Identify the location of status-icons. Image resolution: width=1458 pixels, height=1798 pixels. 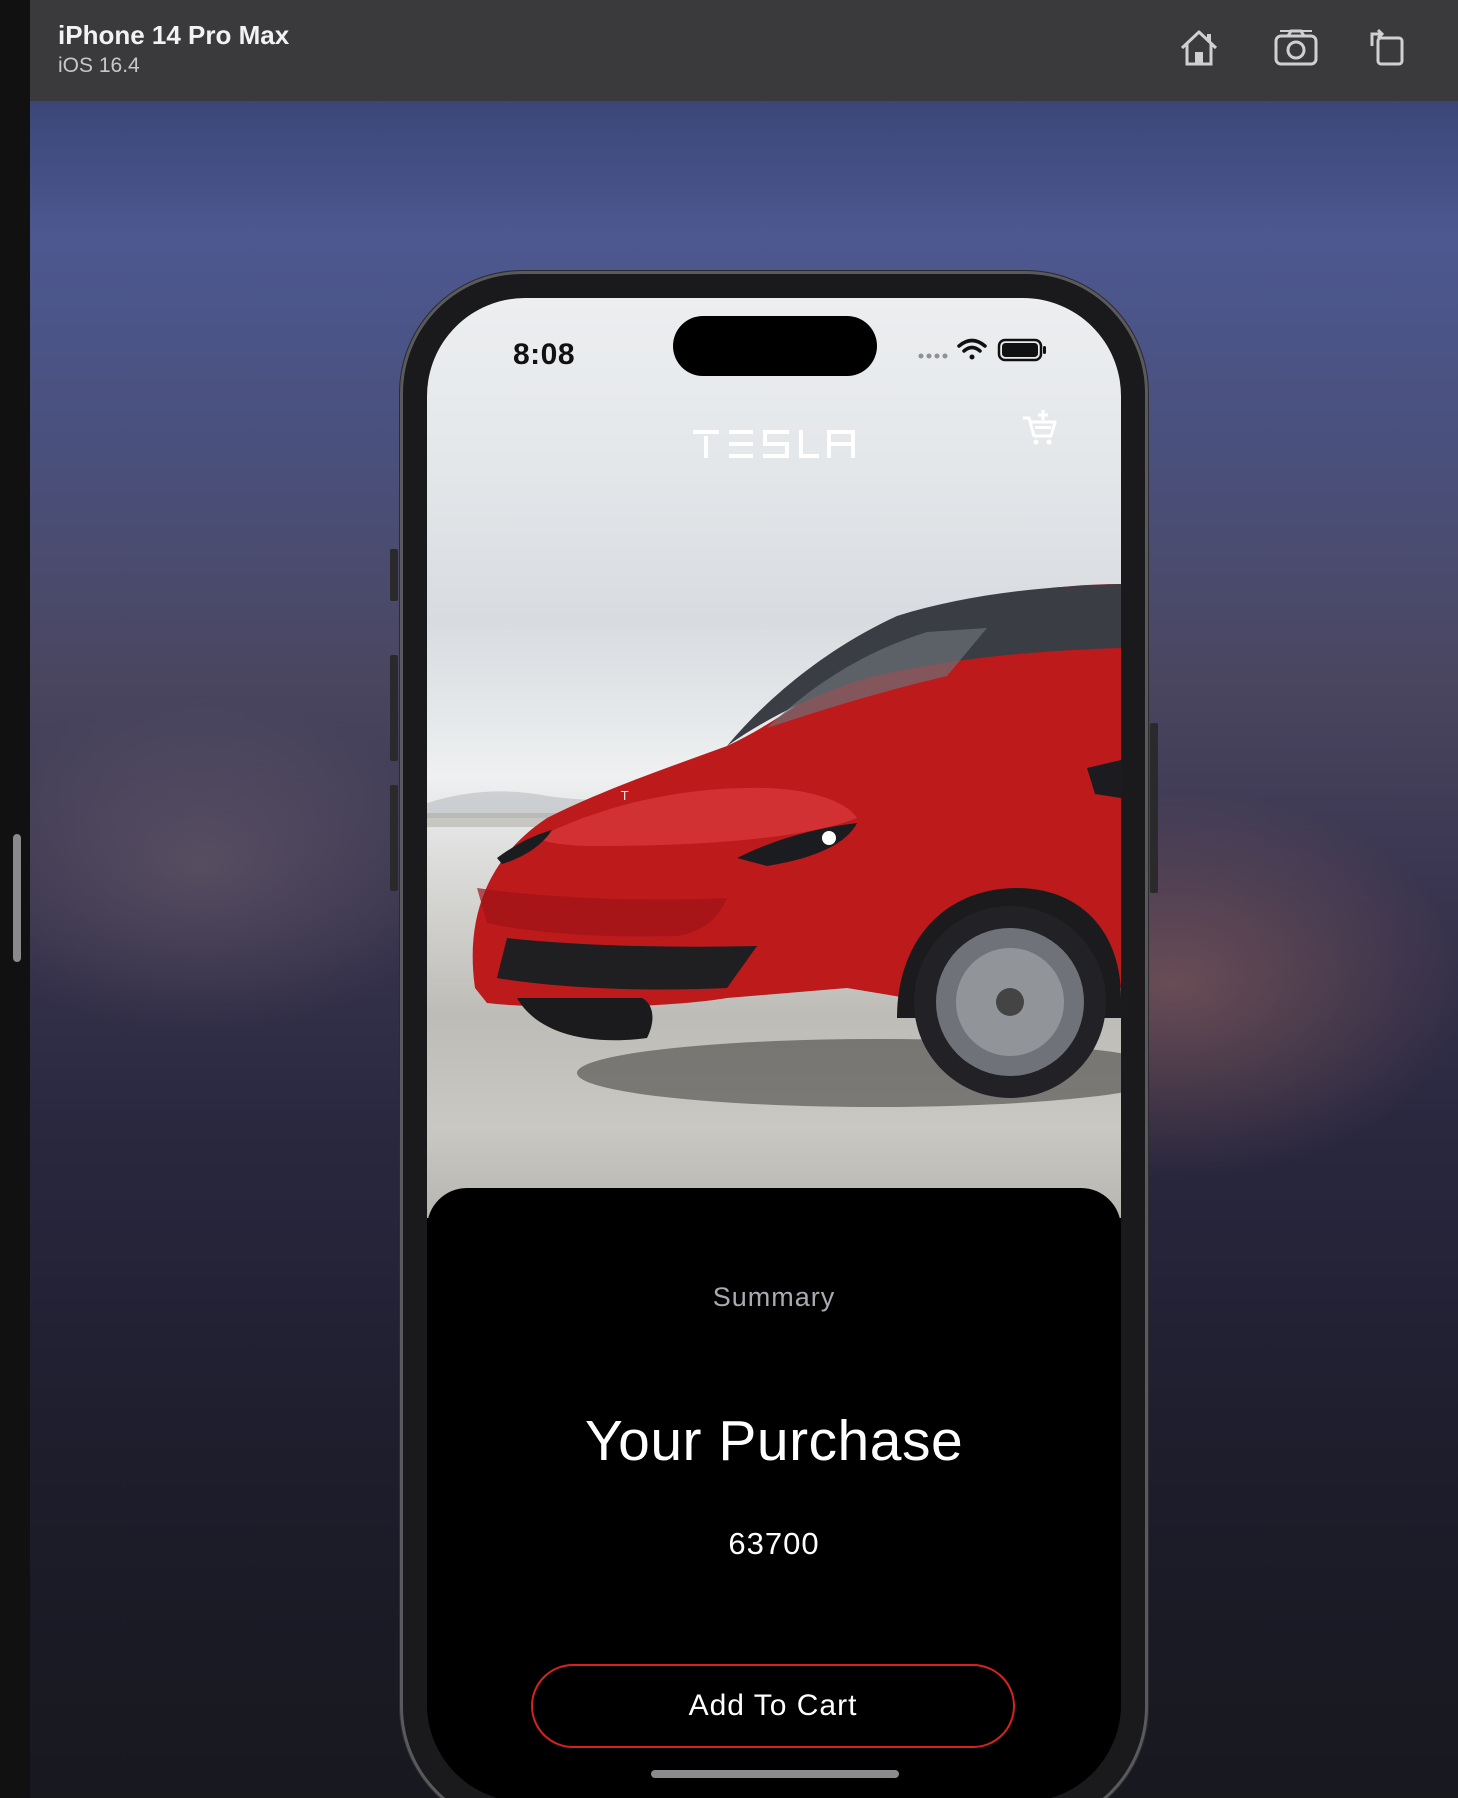
(992, 349).